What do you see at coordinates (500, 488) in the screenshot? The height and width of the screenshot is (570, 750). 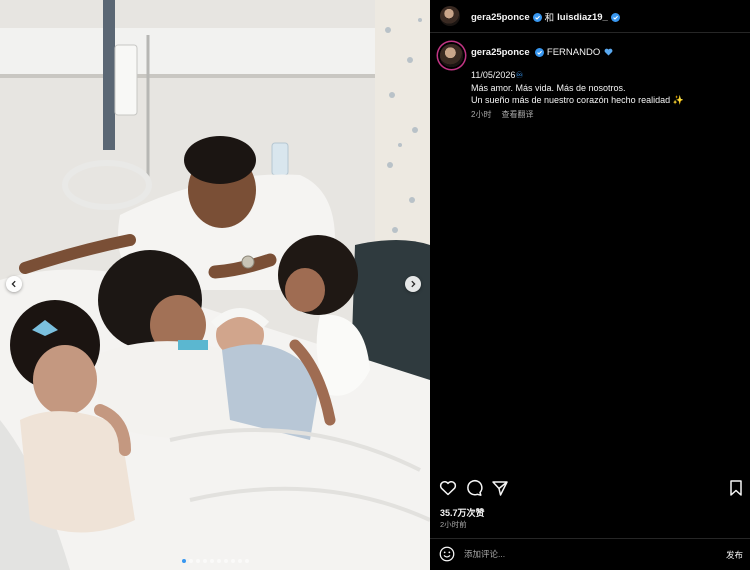 I see `share-icon` at bounding box center [500, 488].